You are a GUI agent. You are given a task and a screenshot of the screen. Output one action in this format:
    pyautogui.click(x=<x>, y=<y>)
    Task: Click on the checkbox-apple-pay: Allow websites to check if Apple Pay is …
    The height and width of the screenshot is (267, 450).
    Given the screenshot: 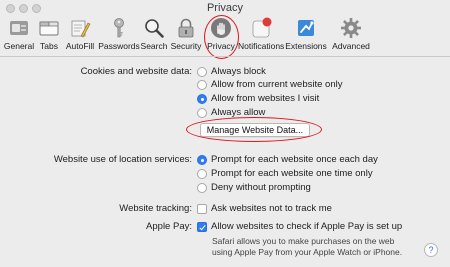 What is the action you would take?
    pyautogui.click(x=317, y=227)
    